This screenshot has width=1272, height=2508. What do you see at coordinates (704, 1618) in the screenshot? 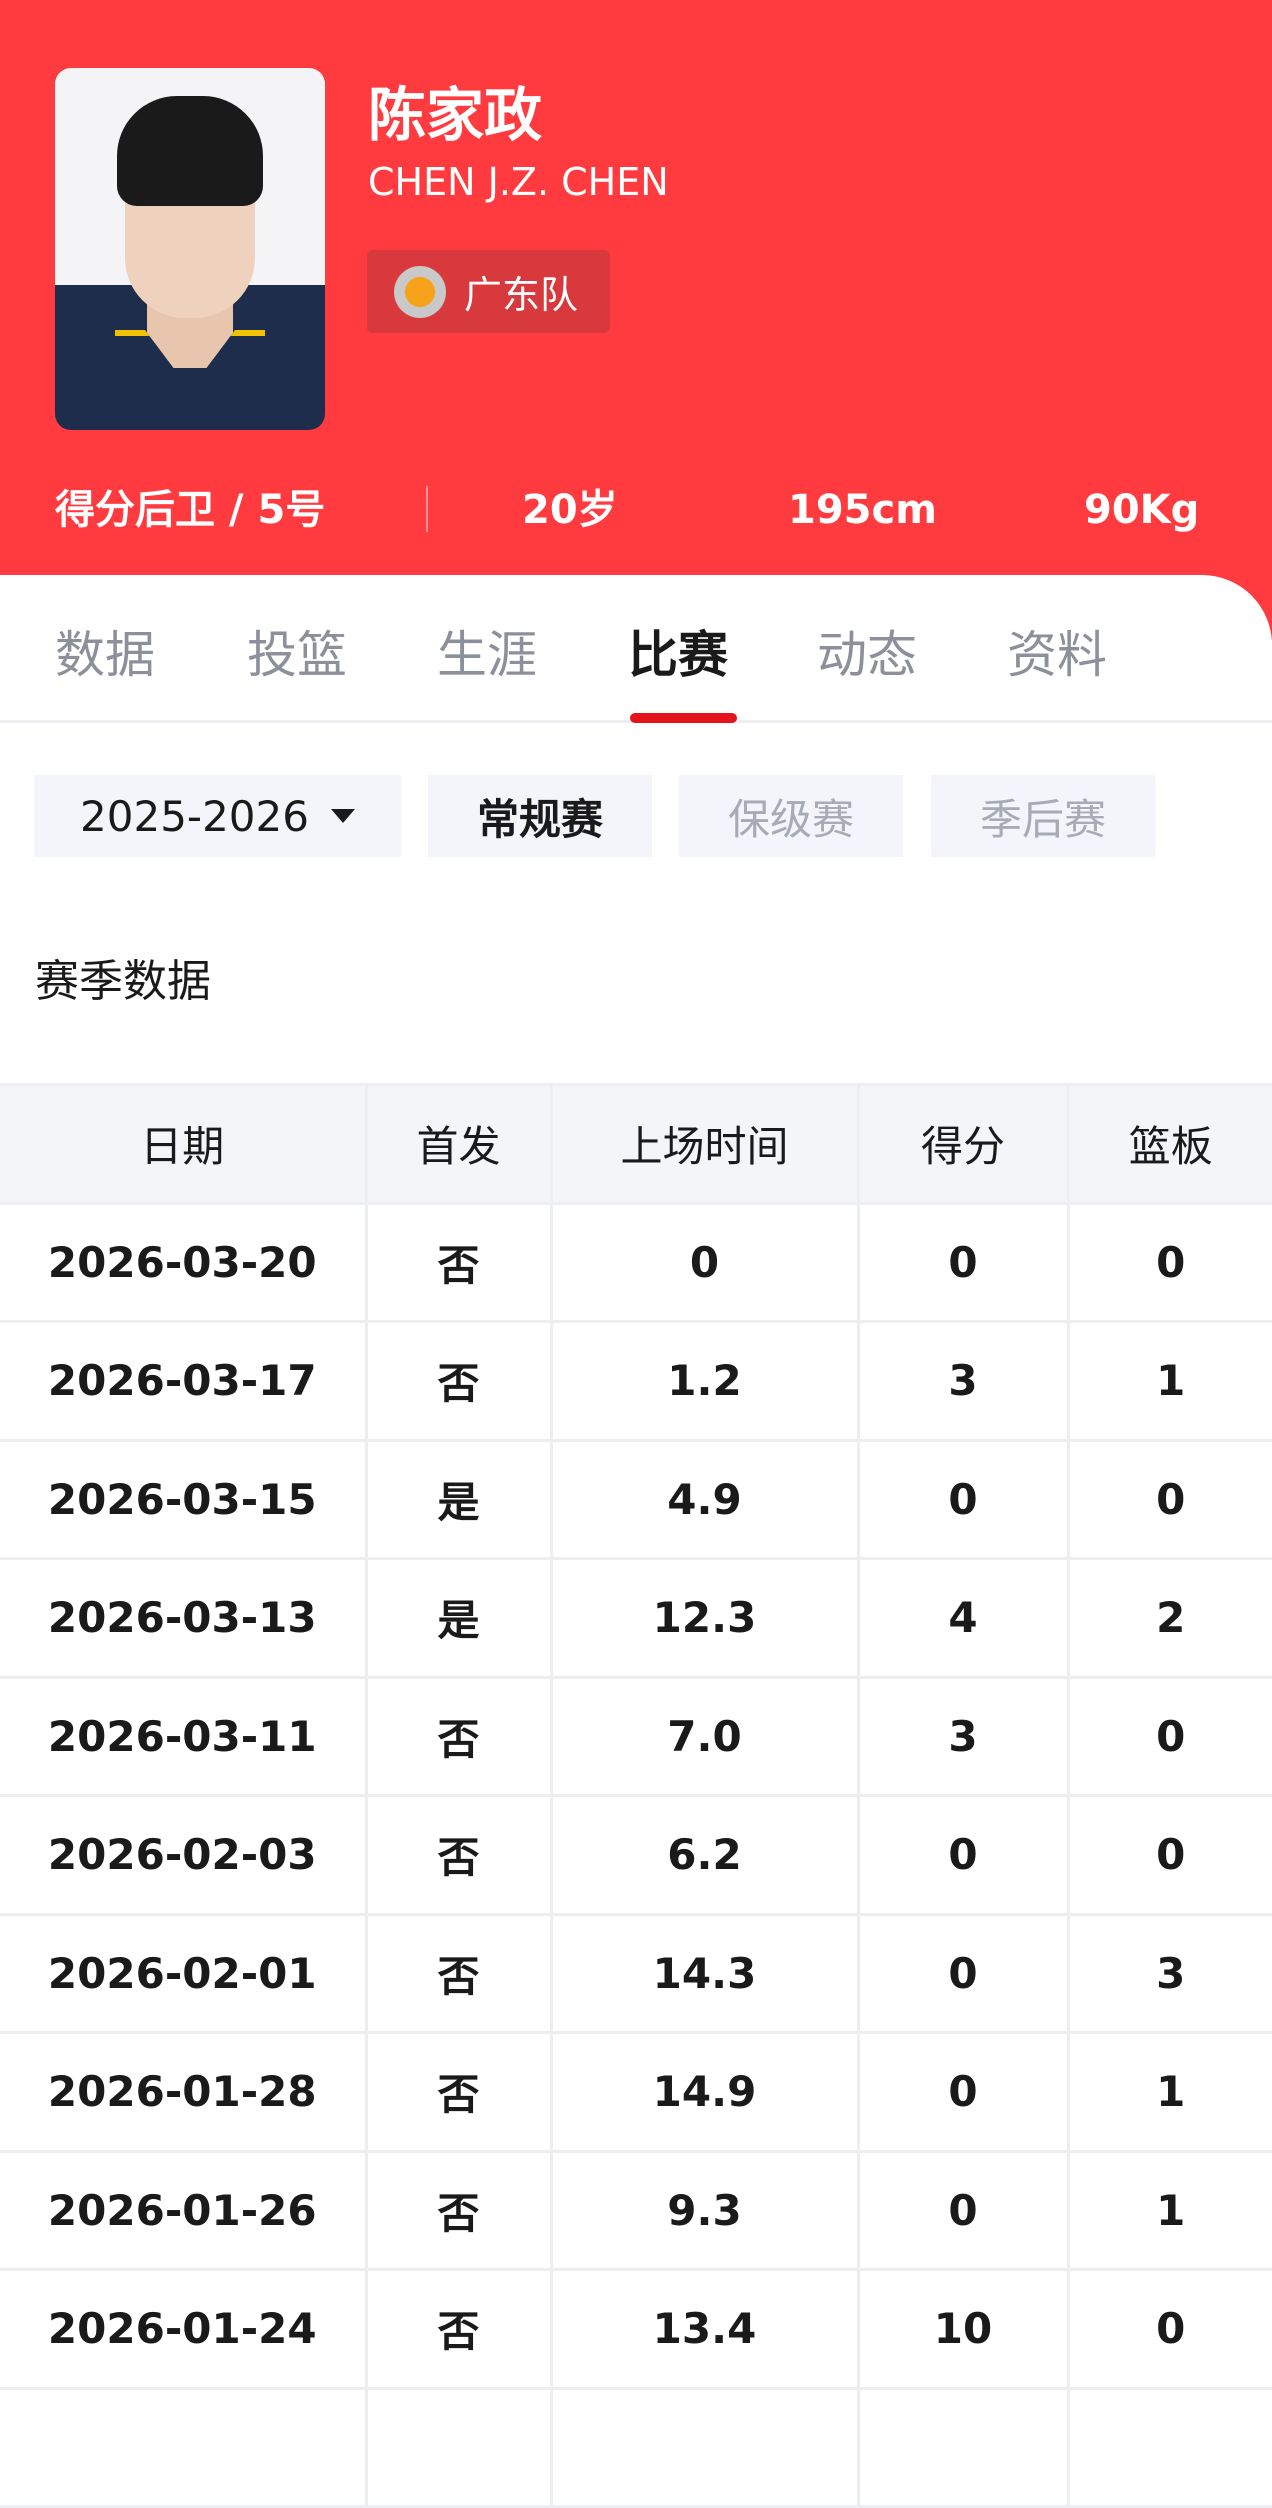
I see `cell-minutes: 12.3` at bounding box center [704, 1618].